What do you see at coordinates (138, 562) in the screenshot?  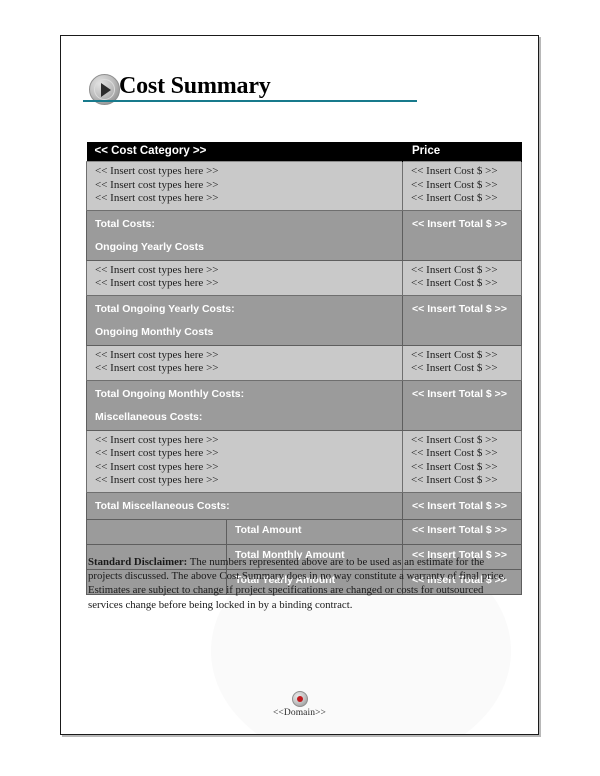 I see `disclaimer-label: Standard Disclaimer:` at bounding box center [138, 562].